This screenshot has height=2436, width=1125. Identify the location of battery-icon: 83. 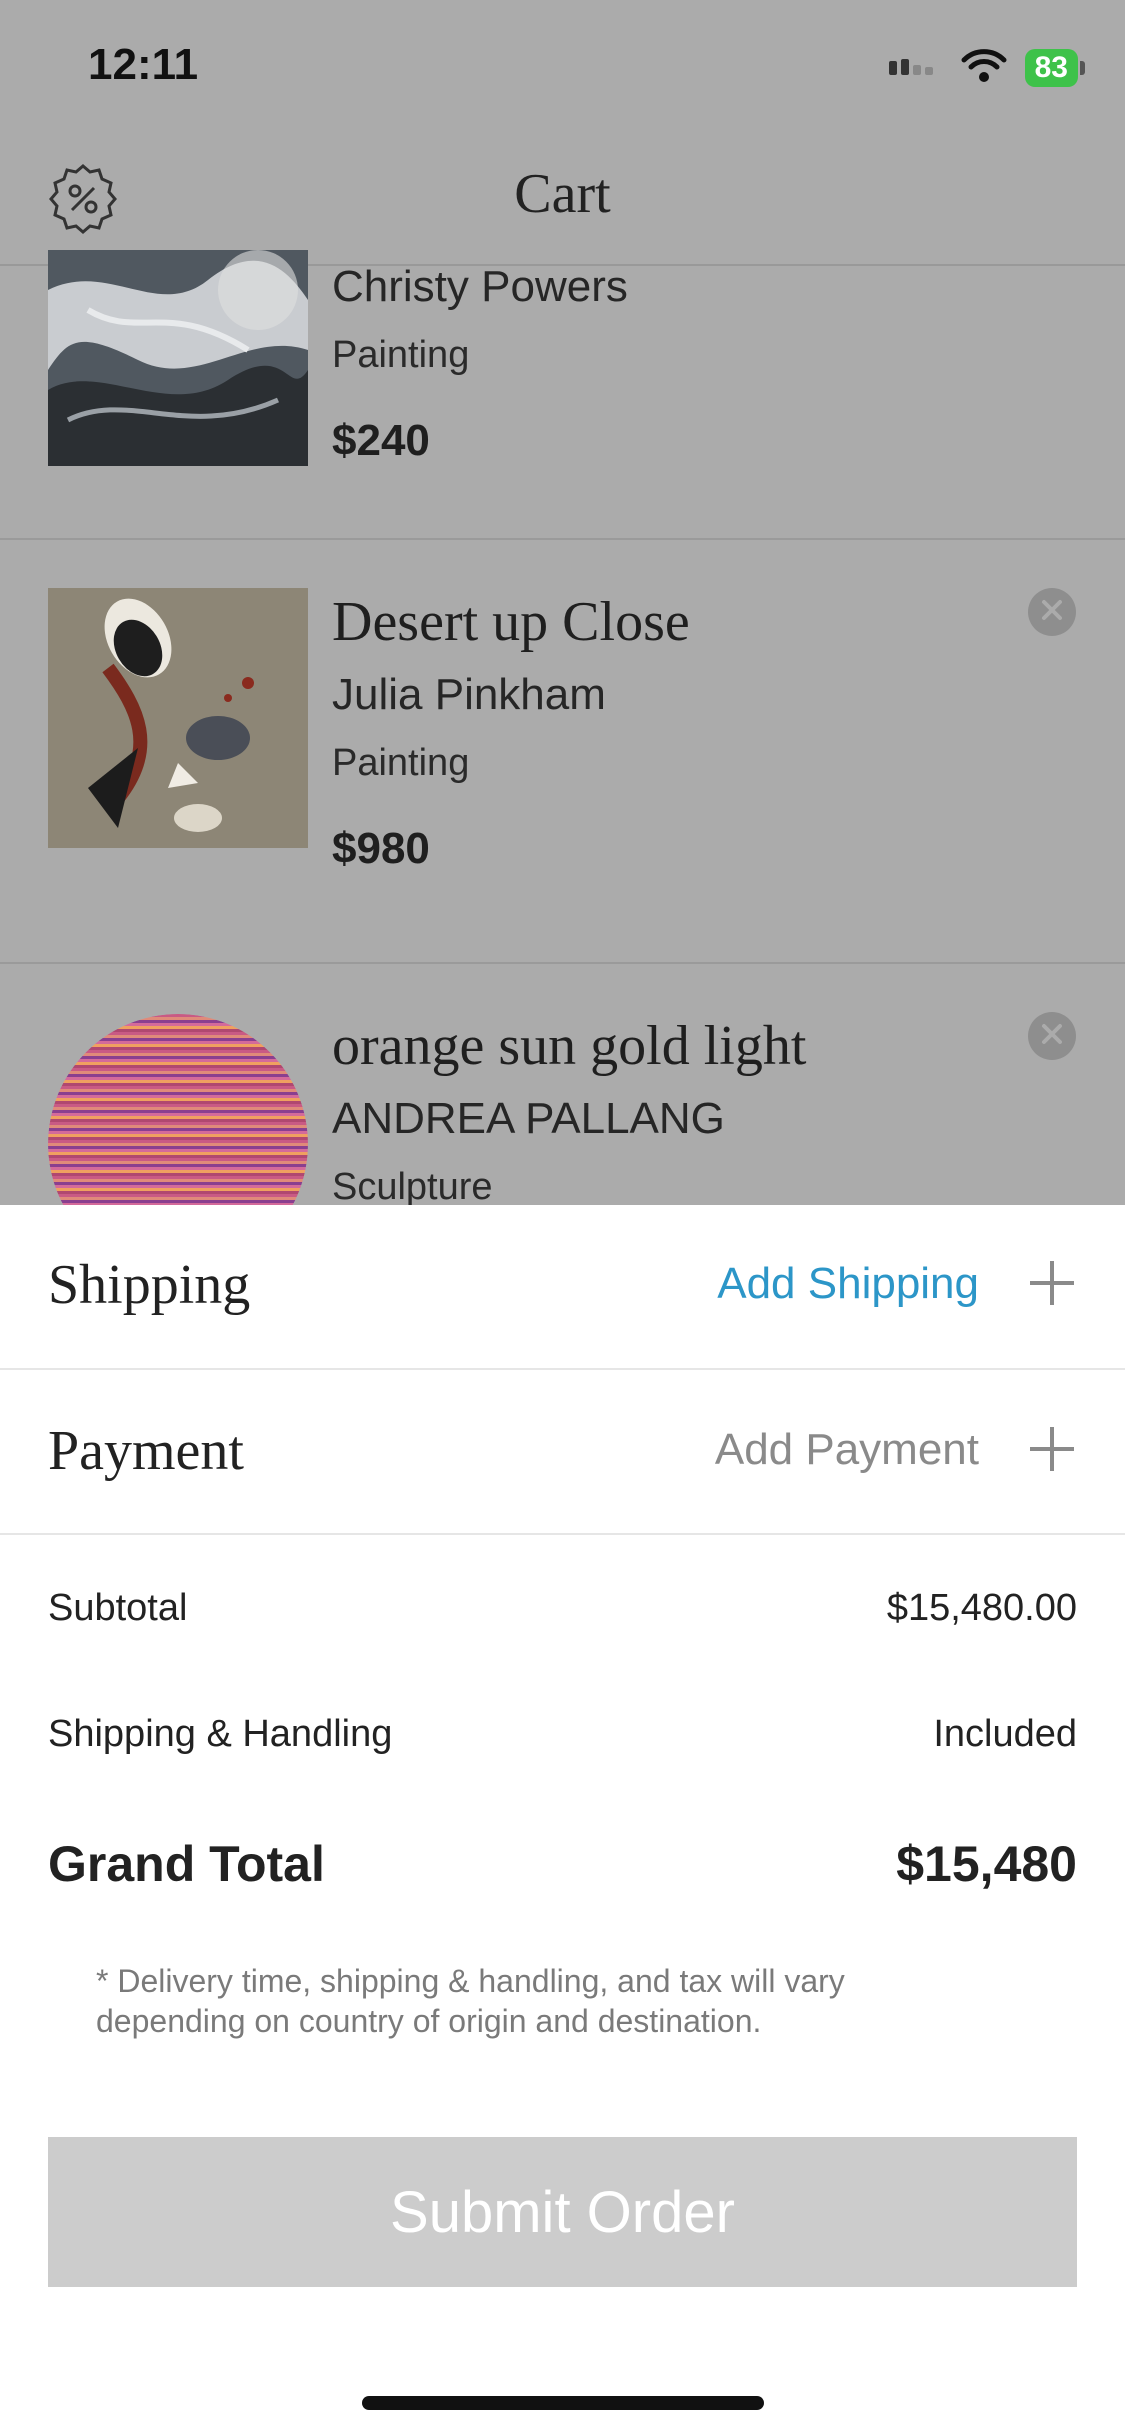
(1054, 67).